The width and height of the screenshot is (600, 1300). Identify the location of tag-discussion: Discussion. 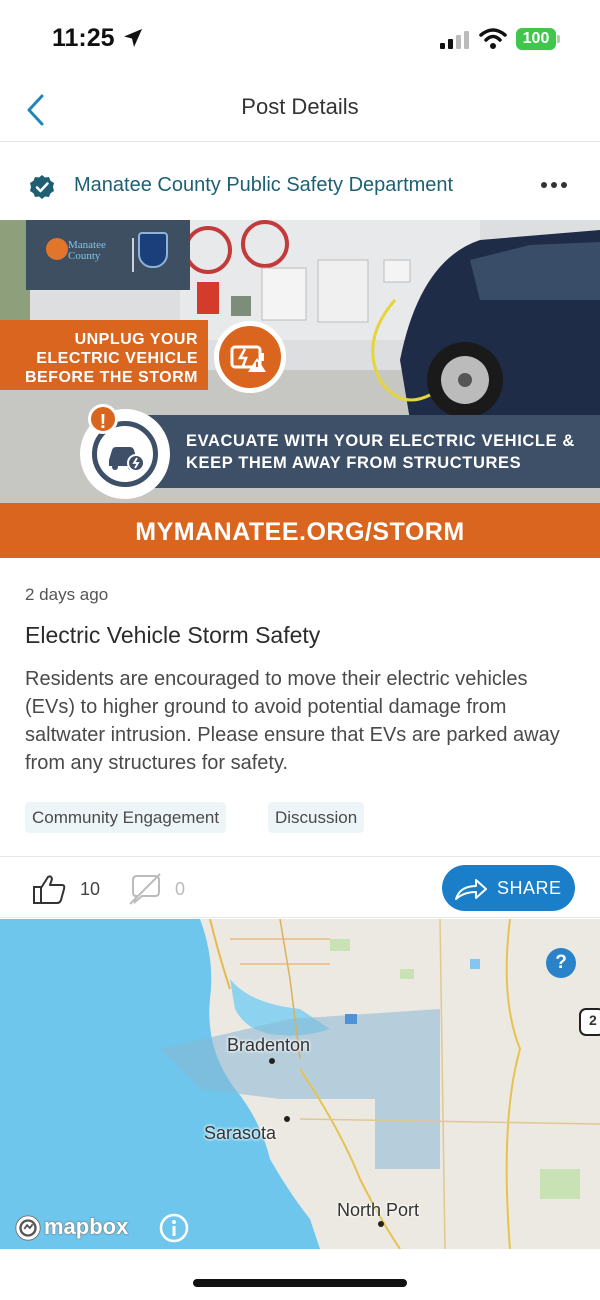
(316, 817).